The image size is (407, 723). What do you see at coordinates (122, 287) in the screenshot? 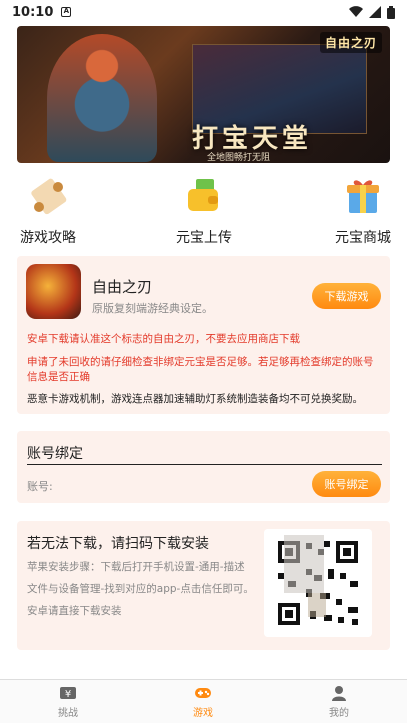
I see `game-name: 自由之刃` at bounding box center [122, 287].